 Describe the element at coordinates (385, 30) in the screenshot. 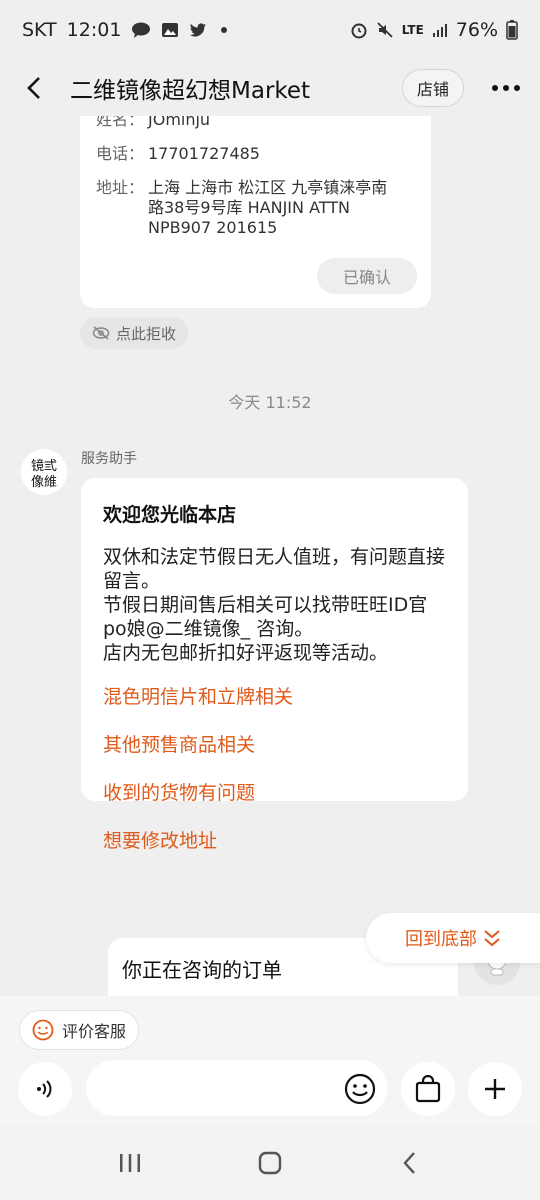

I see `mute-icon` at that location.